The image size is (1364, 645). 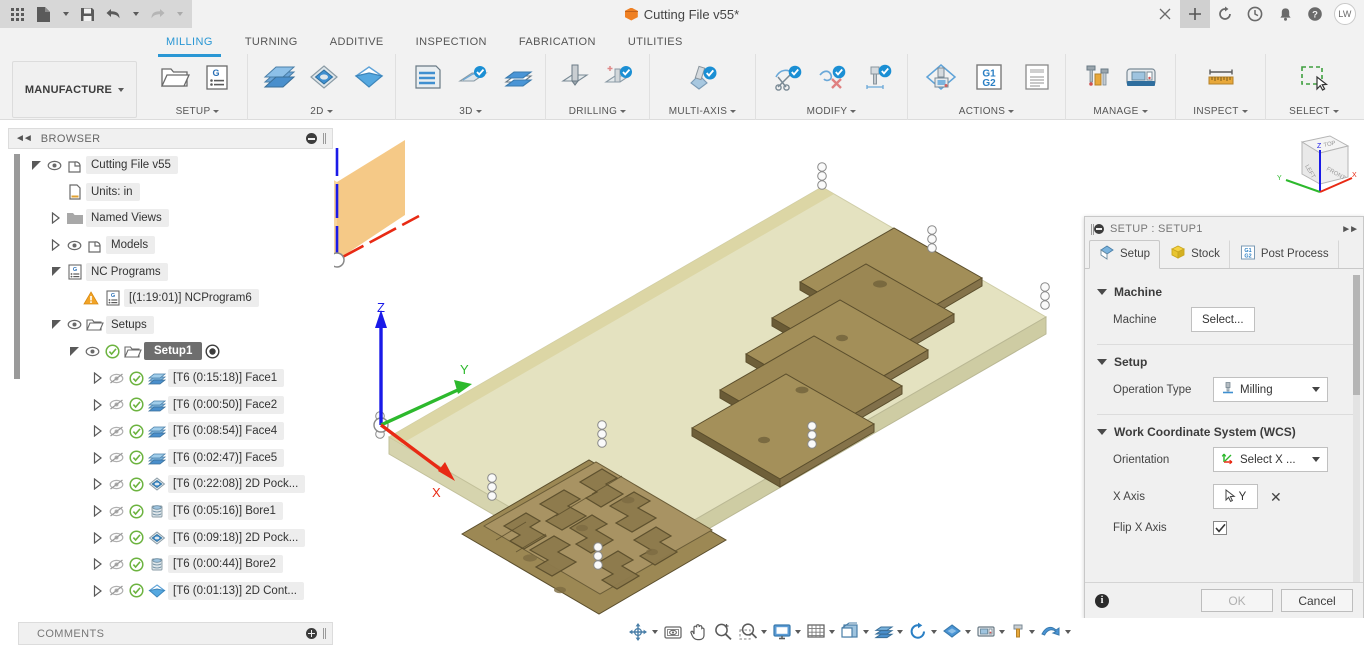 I want to click on tree-node-models: Models, so click(x=170, y=245).